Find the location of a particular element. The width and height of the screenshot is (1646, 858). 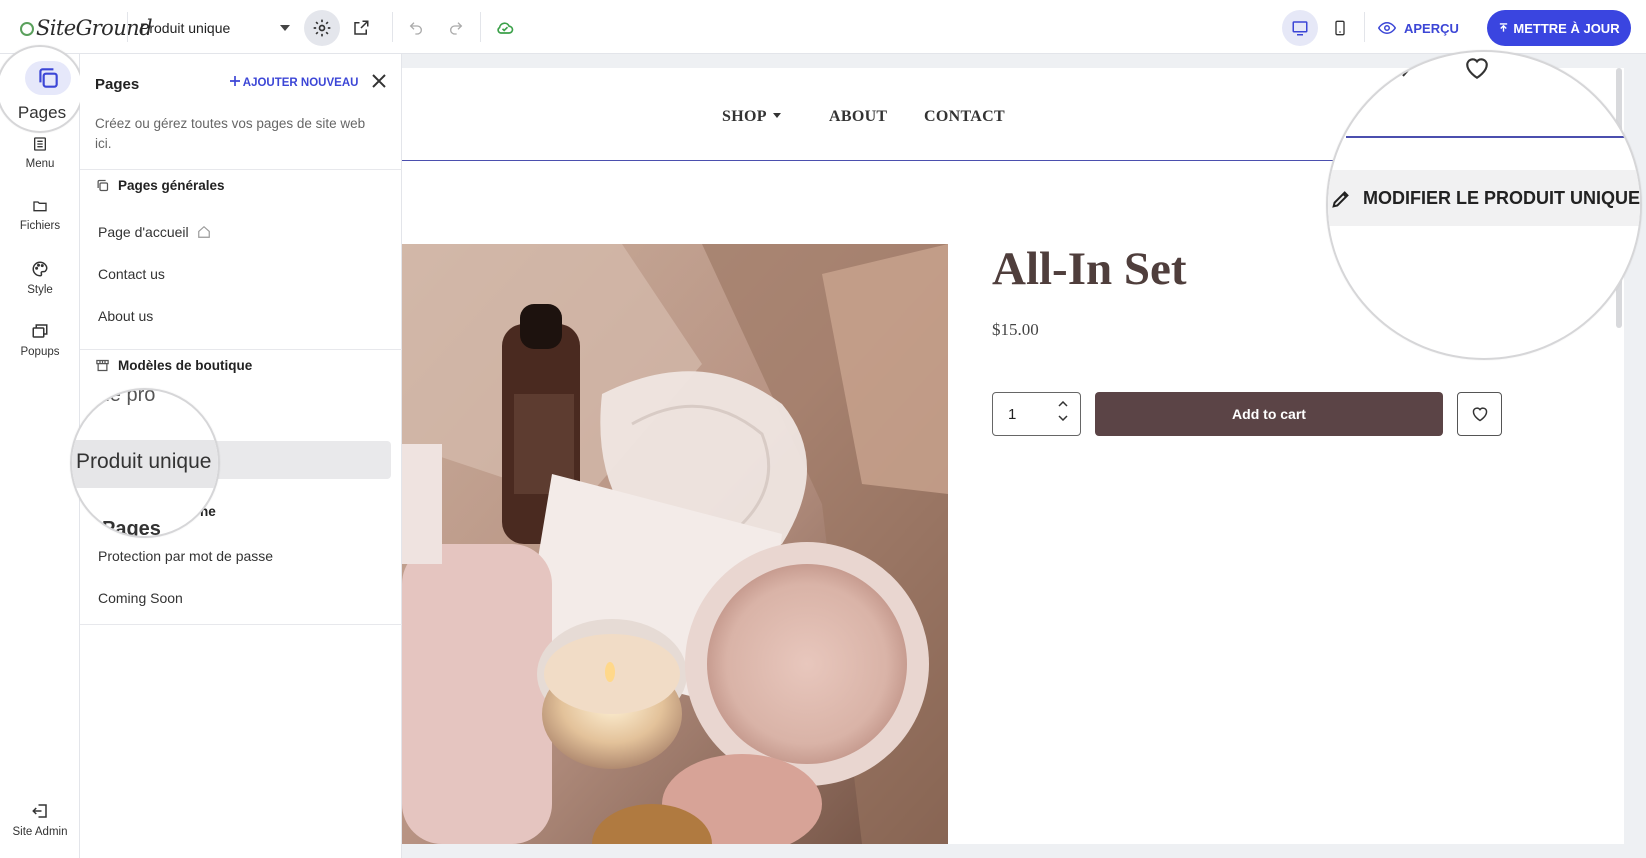

desktop-icon is located at coordinates (1300, 28).